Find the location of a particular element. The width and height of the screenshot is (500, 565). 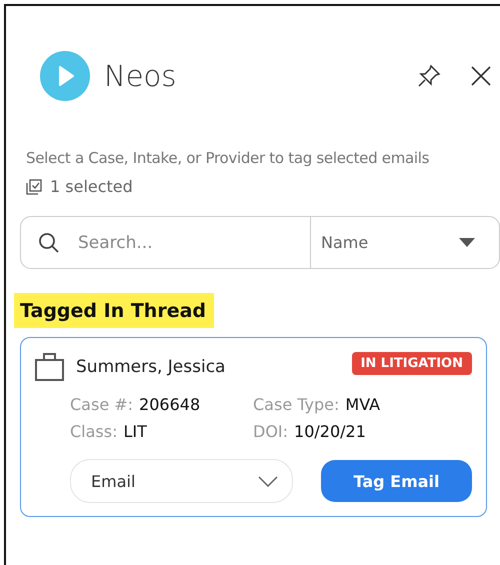

briefcase-icon is located at coordinates (49, 366).